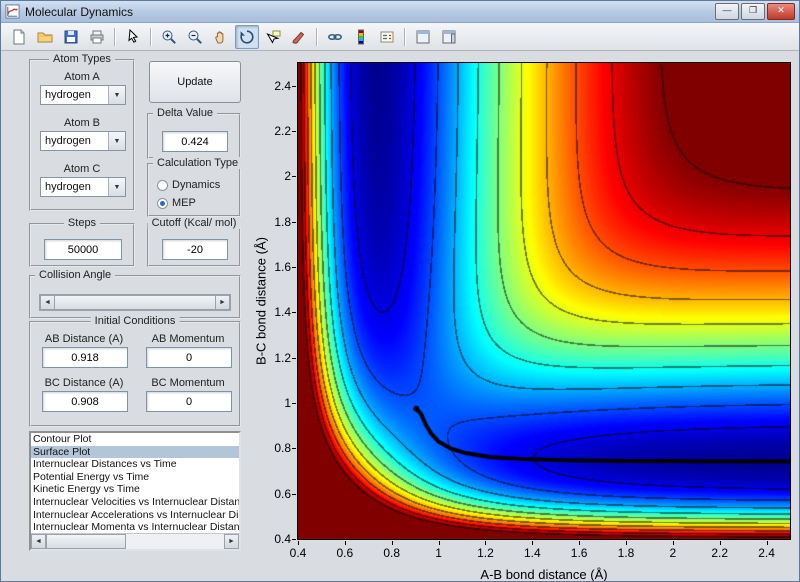  I want to click on open-file-icon, so click(45, 37).